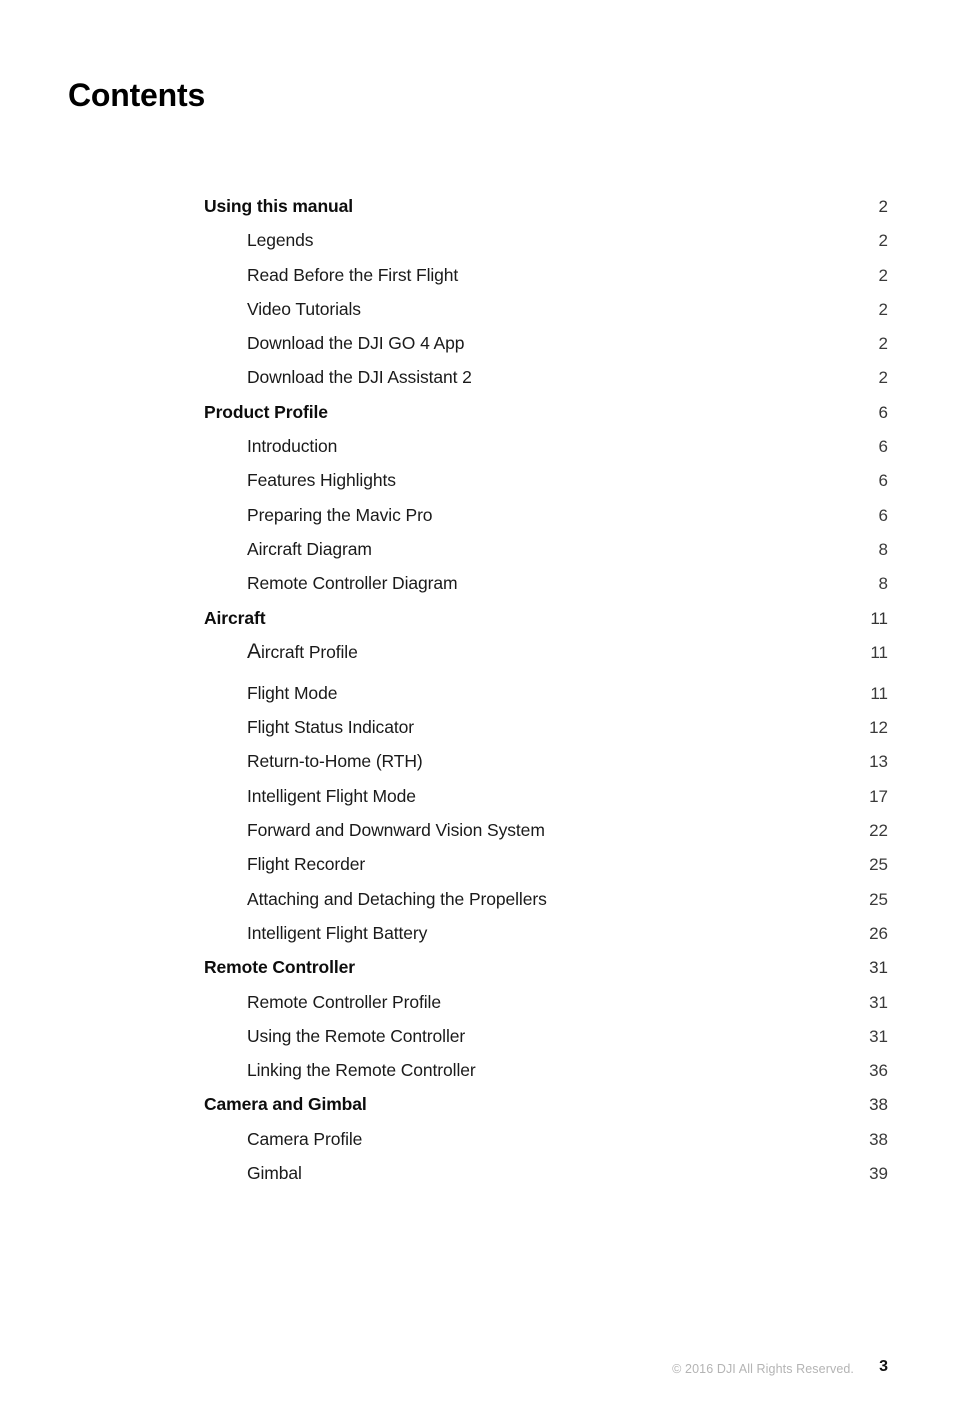 This screenshot has height=1418, width=954. I want to click on toc-entry-row: Forward and Downward Vision System 22, so click(546, 837).